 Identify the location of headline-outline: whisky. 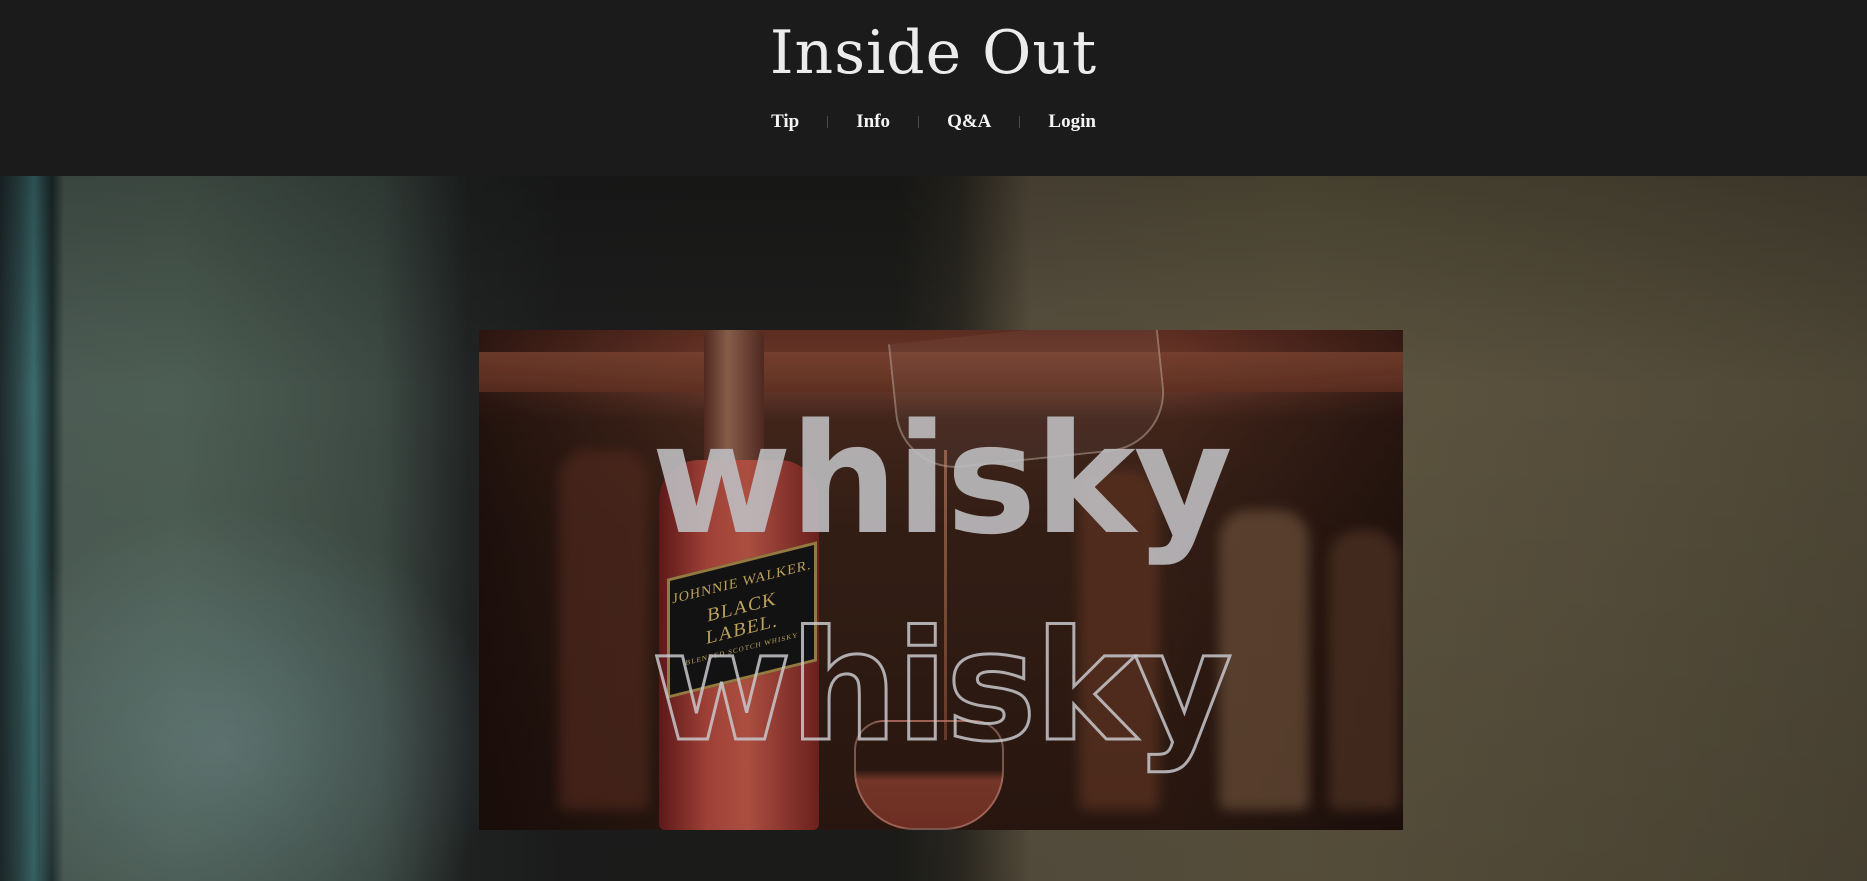
(942, 686).